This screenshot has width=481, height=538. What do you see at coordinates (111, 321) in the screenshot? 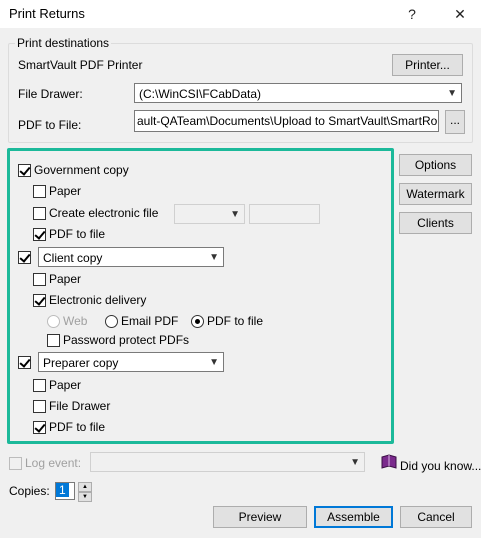
I see `email-pdf-radio` at bounding box center [111, 321].